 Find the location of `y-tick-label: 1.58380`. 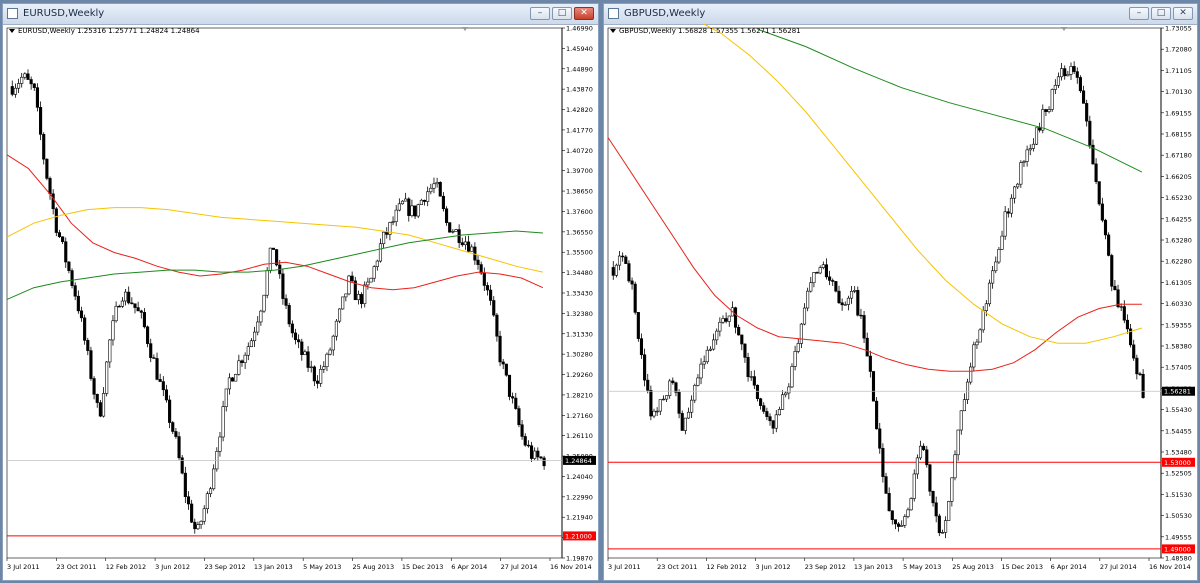

y-tick-label: 1.58380 is located at coordinates (1178, 347).